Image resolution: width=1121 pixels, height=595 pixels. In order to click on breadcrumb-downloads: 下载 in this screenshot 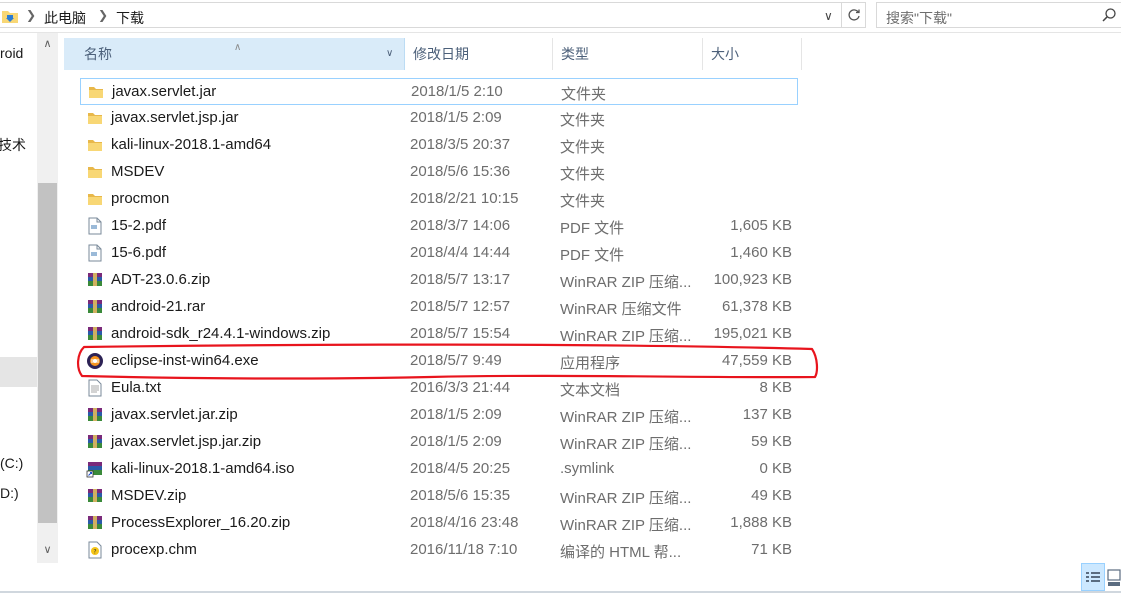, I will do `click(130, 18)`.